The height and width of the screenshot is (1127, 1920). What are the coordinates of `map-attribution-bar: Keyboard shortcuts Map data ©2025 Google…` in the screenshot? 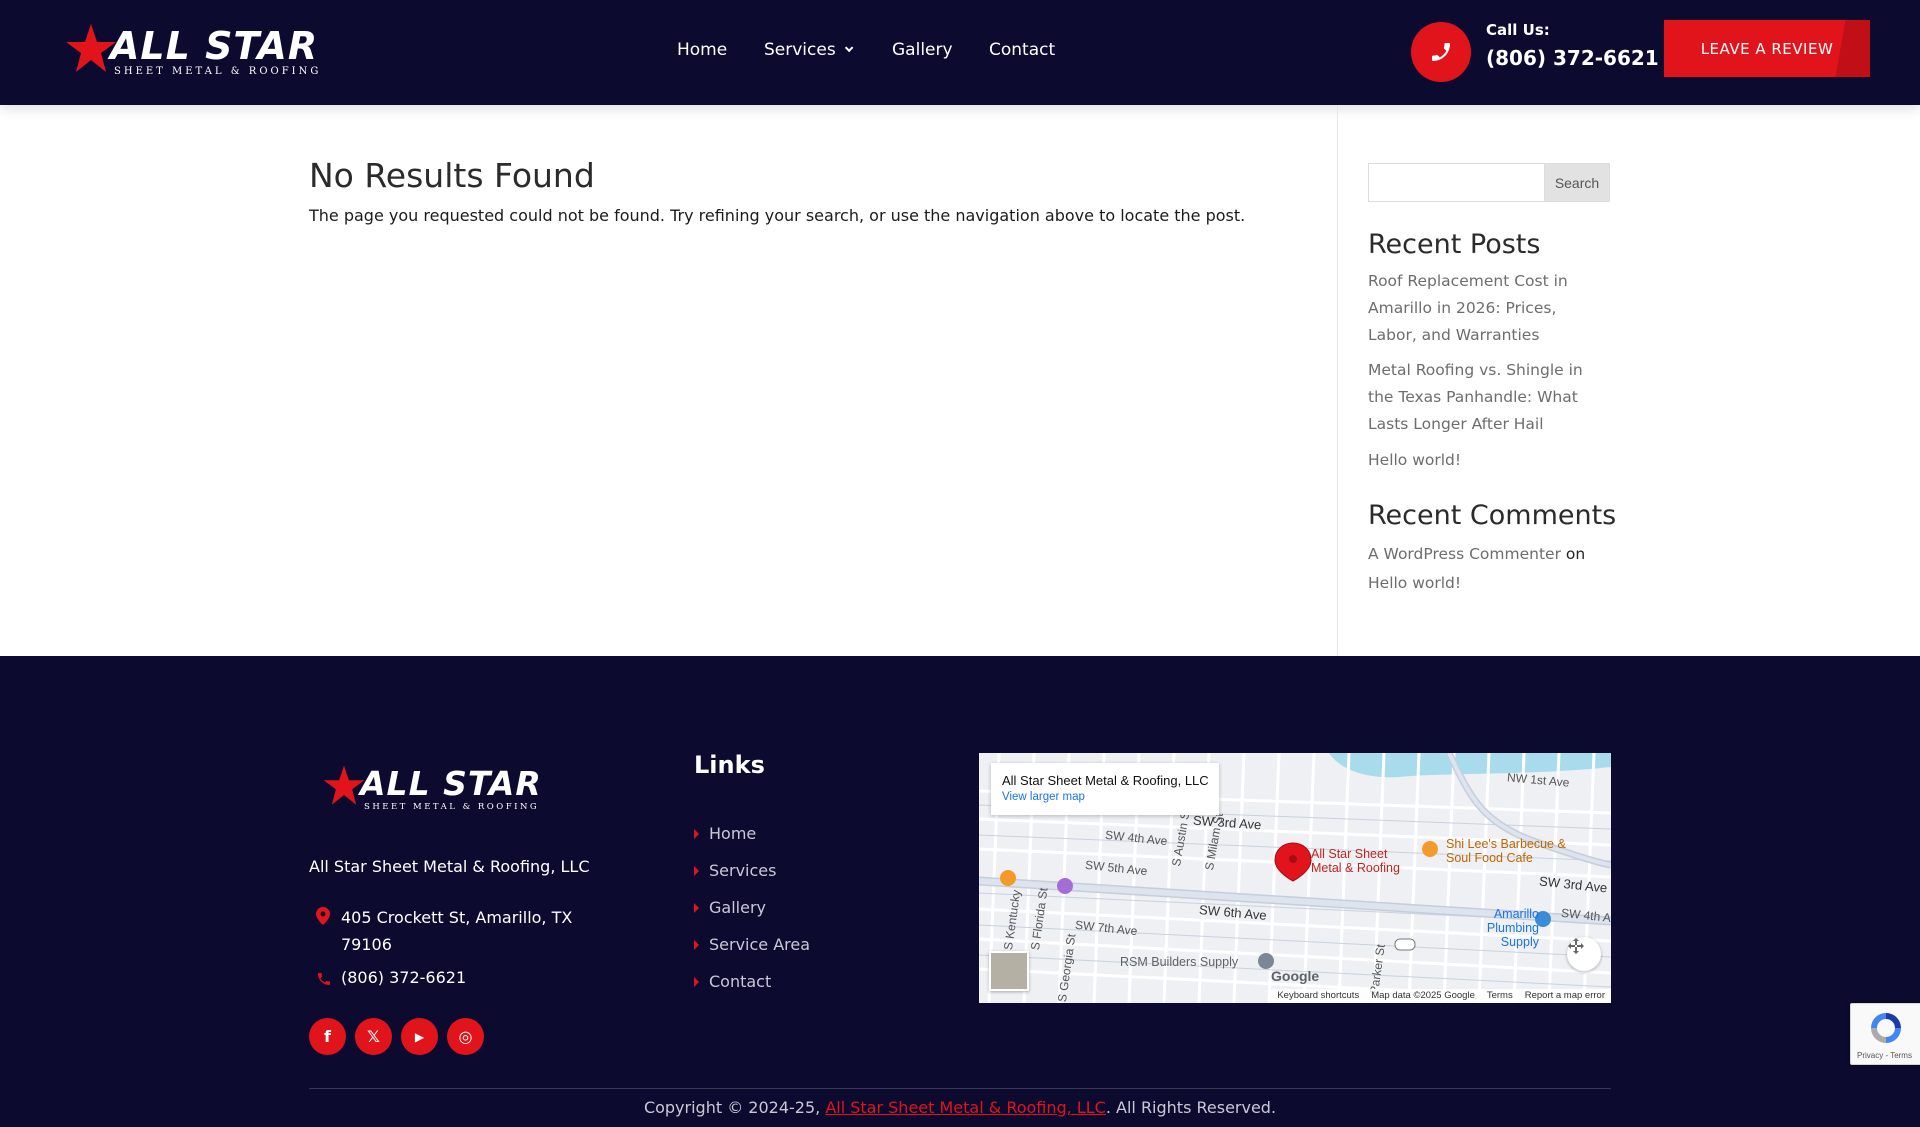 It's located at (1441, 996).